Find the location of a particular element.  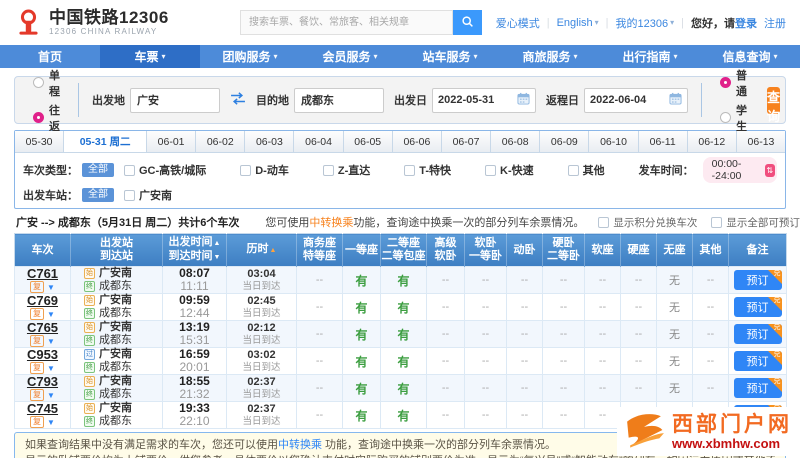

column-header-dong: 动卧 is located at coordinates (524, 250).